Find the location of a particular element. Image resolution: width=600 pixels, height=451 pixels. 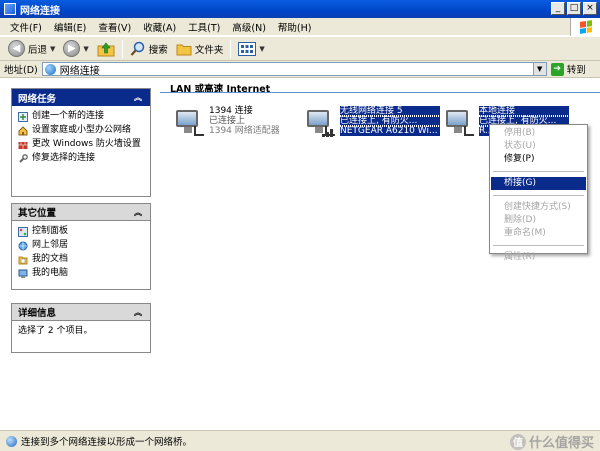

task-new-connection: 创建一个新的连接 is located at coordinates (81, 116).